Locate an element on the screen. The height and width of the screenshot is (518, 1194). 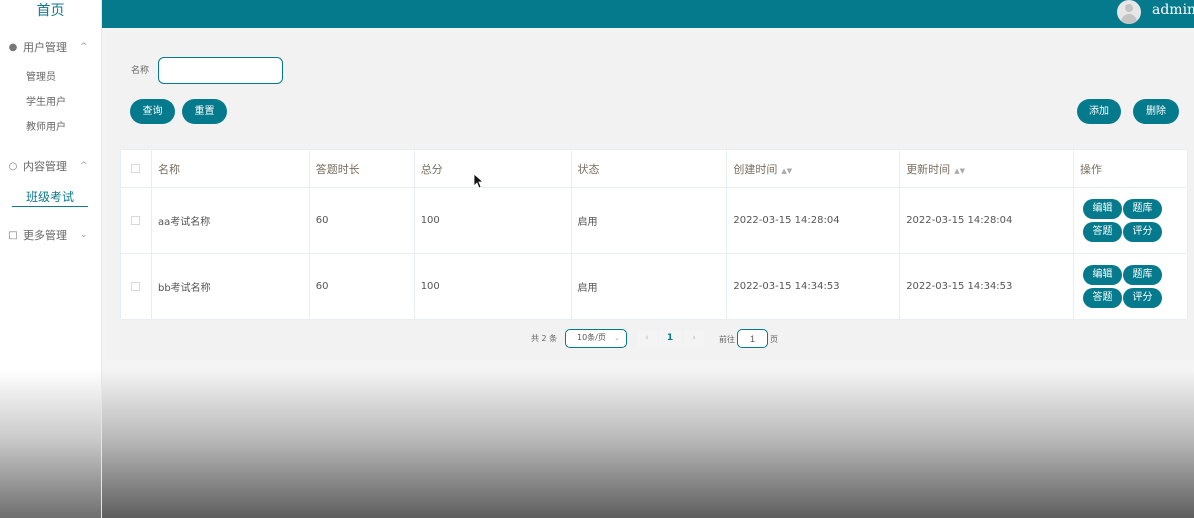
page-size-select: 10条/页 ⌄ is located at coordinates (596, 338).